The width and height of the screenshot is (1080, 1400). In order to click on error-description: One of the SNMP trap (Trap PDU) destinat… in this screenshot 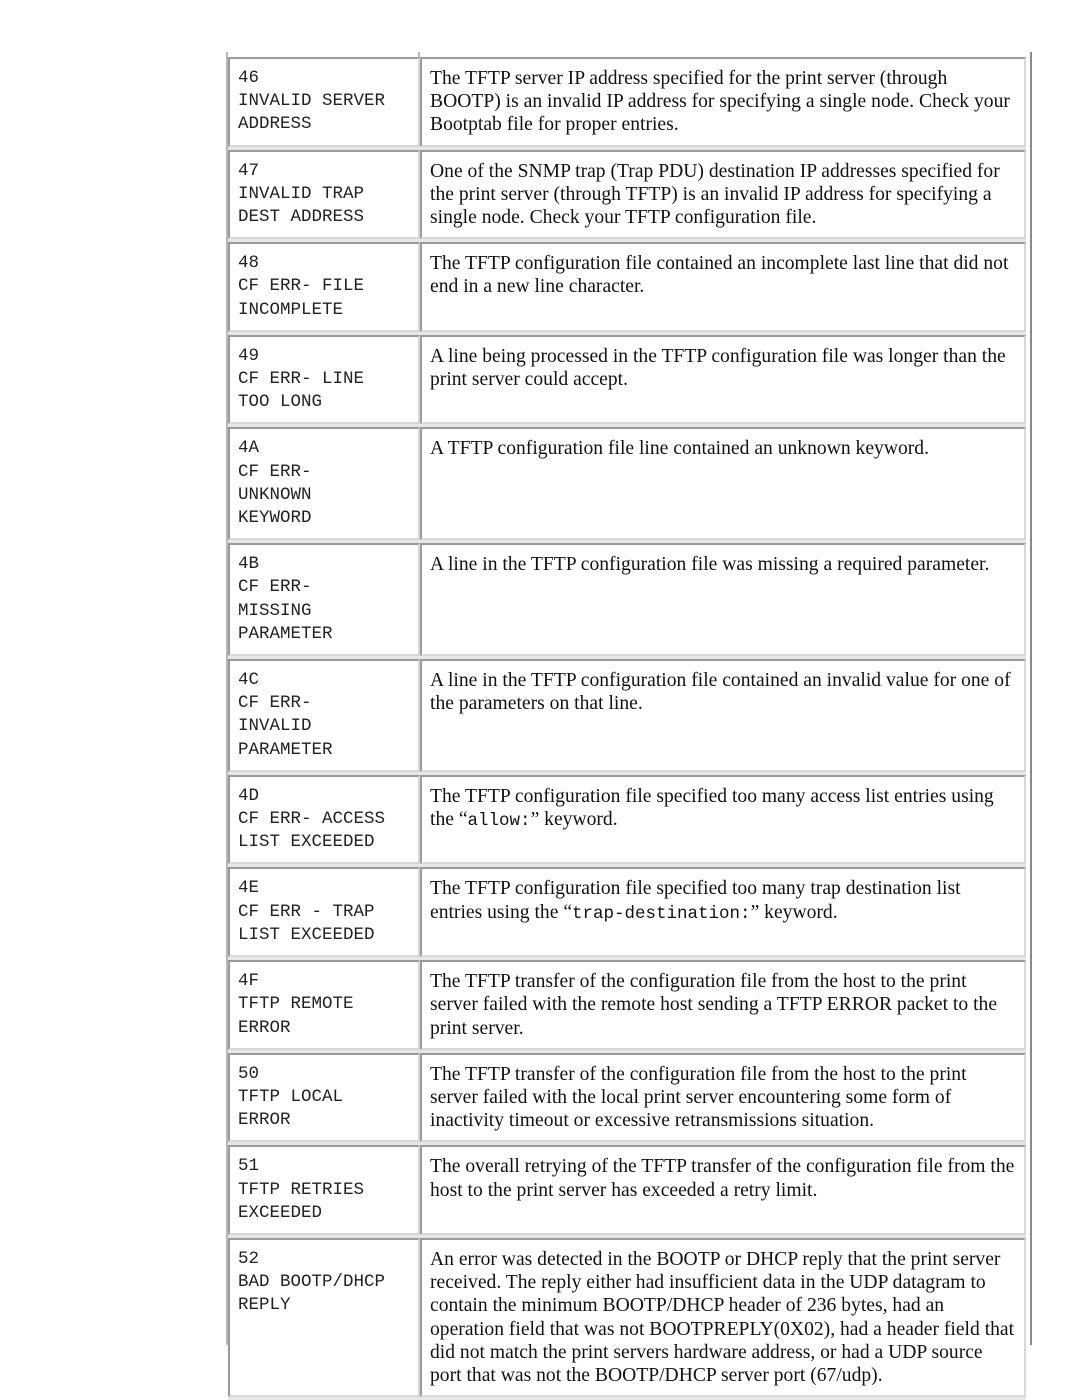, I will do `click(723, 194)`.